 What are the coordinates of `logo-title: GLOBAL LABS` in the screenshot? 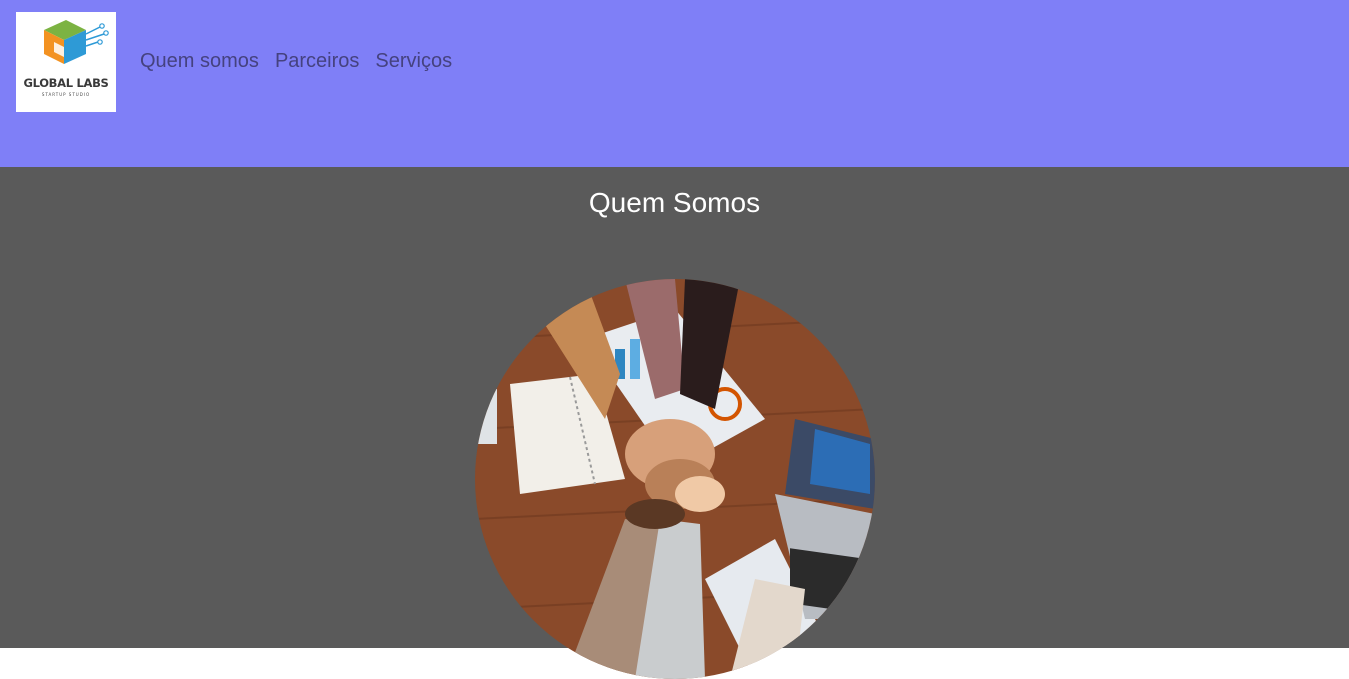 It's located at (66, 83).